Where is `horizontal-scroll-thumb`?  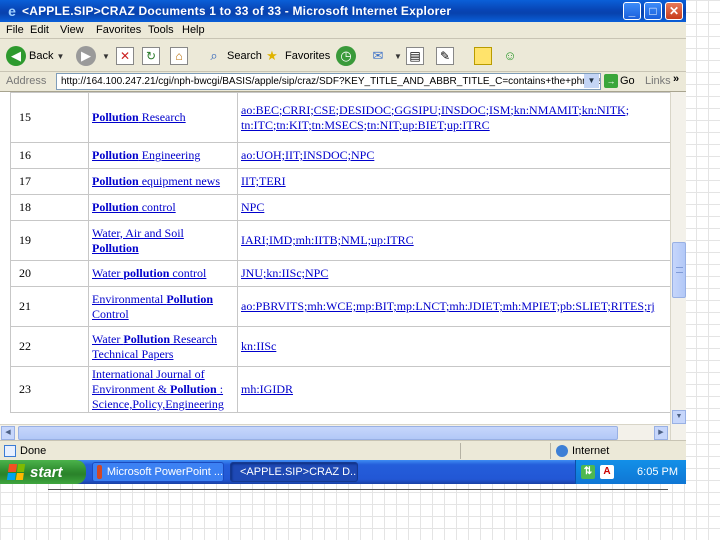
horizontal-scroll-thumb is located at coordinates (318, 433).